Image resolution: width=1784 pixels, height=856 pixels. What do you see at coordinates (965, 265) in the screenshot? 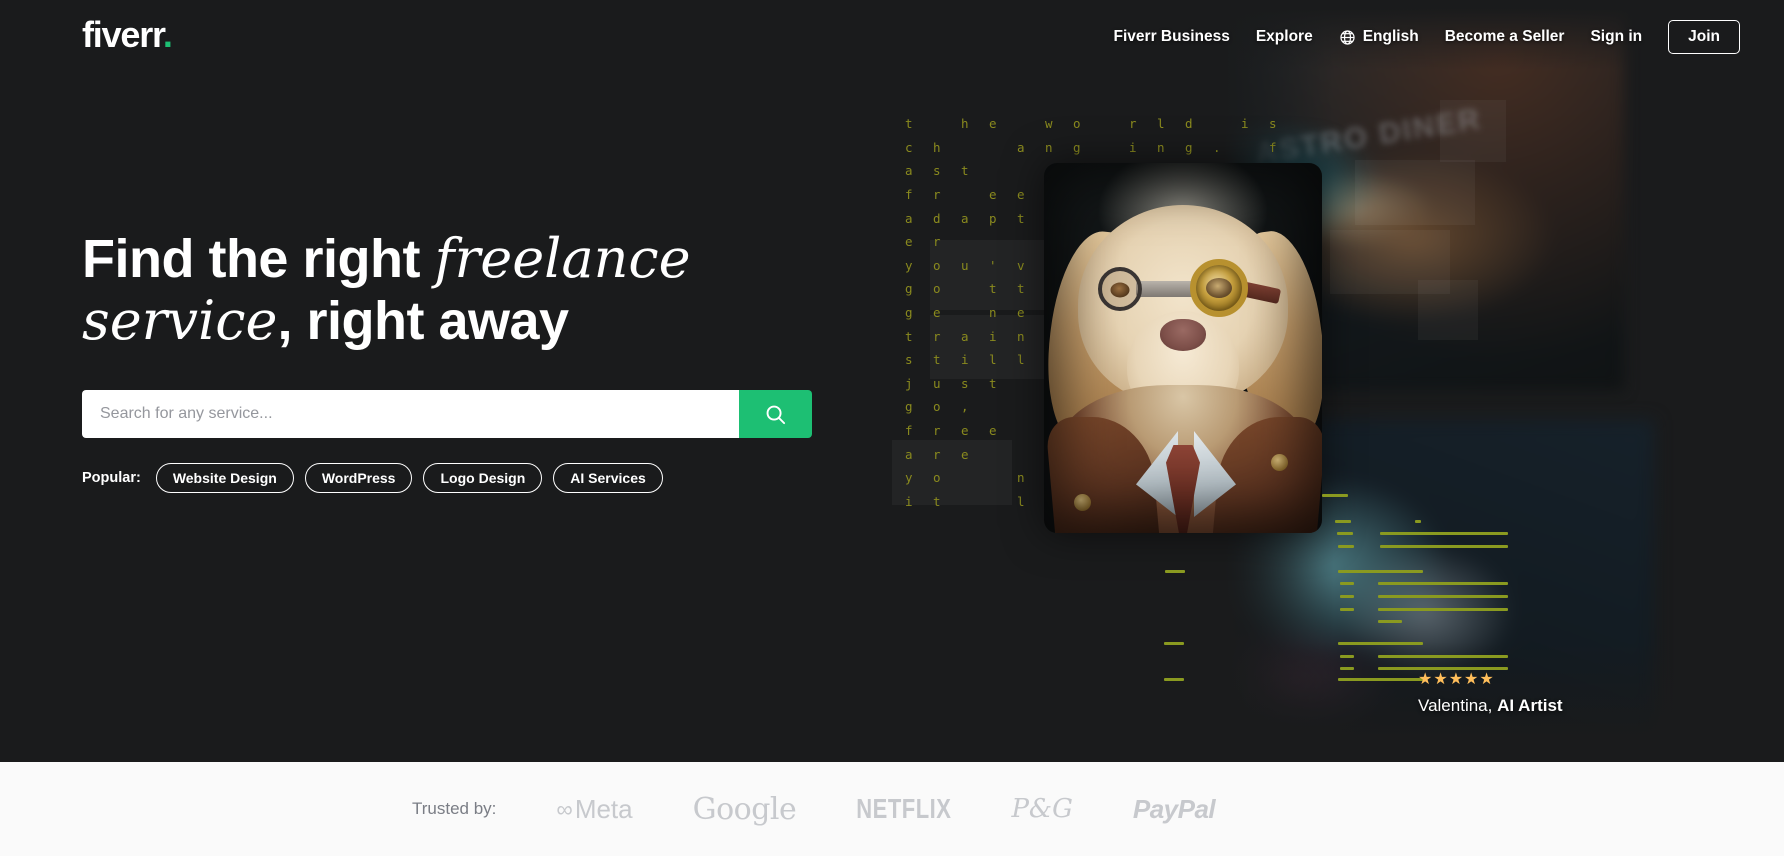
I see `matrix-char: u` at bounding box center [965, 265].